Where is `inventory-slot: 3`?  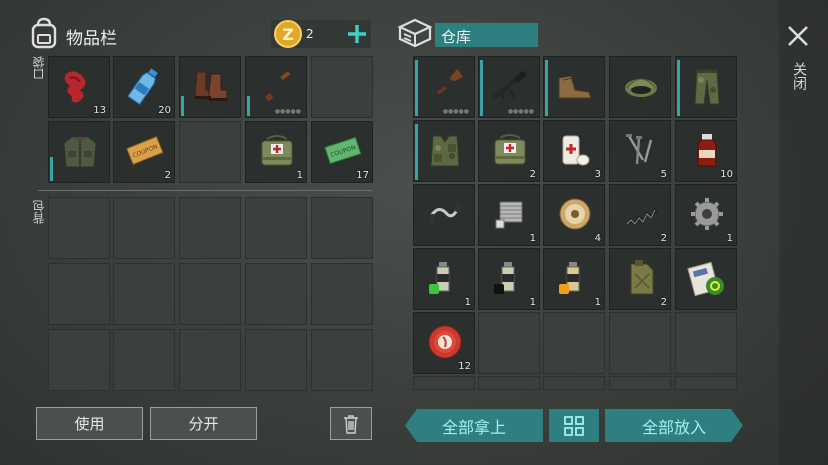
inventory-slot: 3 is located at coordinates (574, 151).